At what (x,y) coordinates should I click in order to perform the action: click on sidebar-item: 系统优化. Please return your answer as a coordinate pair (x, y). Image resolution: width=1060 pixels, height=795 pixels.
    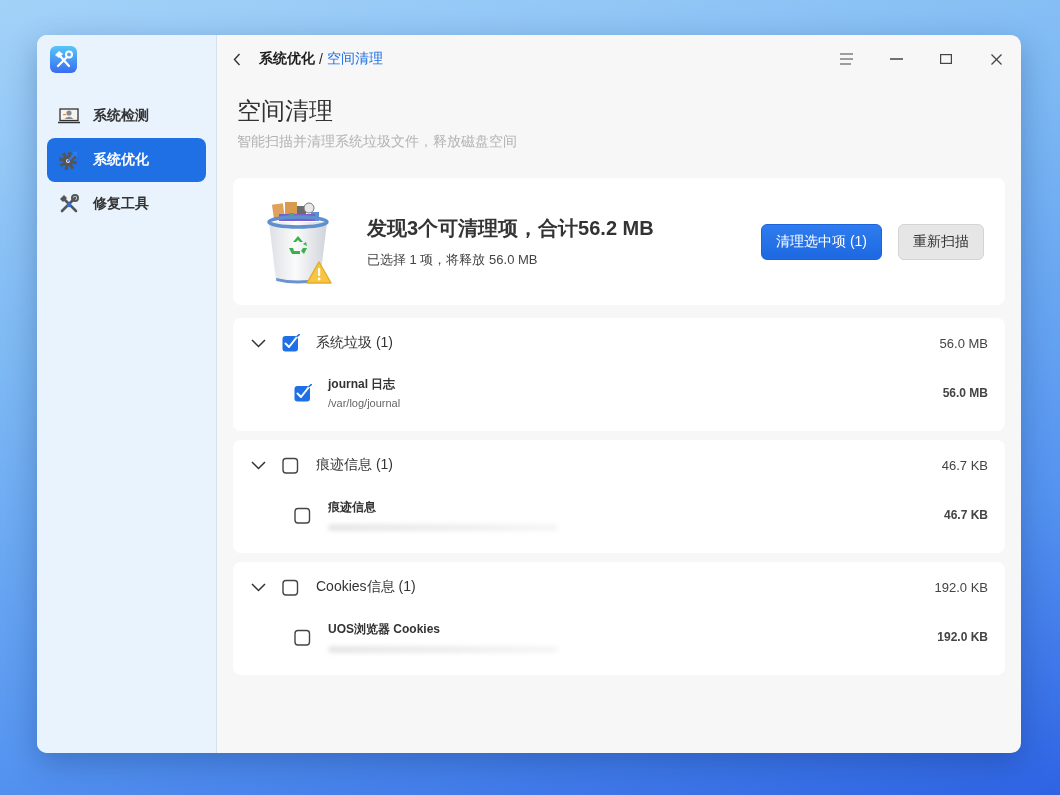
    Looking at the image, I should click on (126, 160).